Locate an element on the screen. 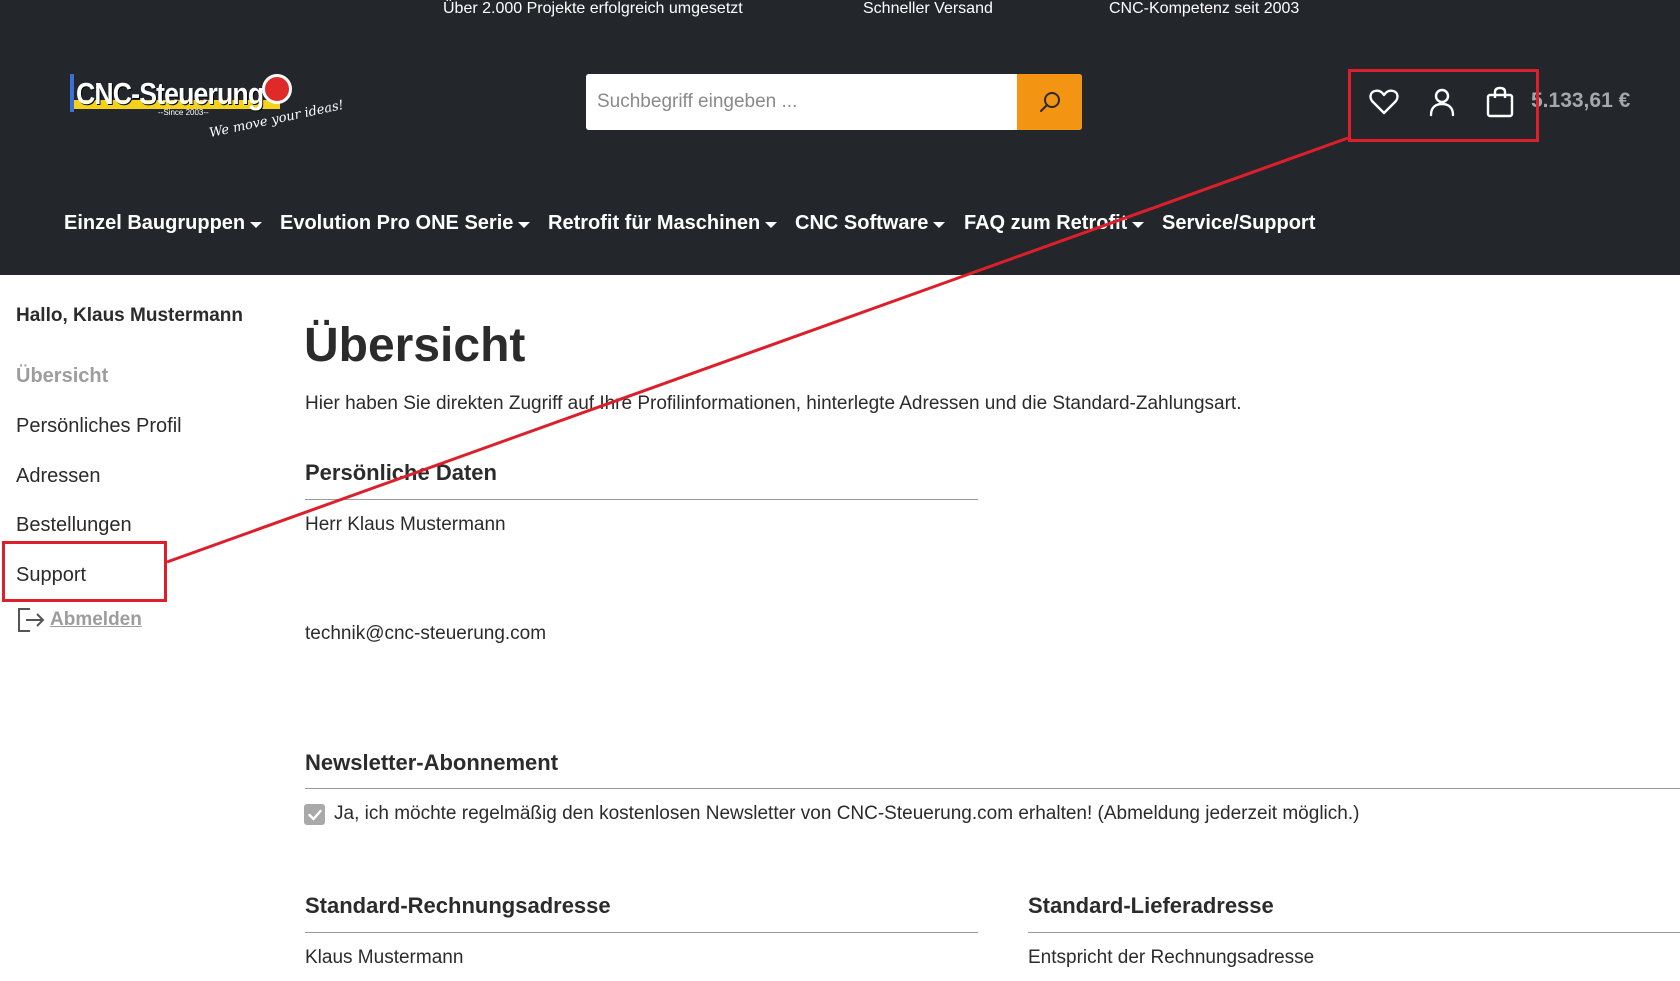 This screenshot has height=981, width=1680. nav-item-faq-retrofit: FAQ zum Retrofit is located at coordinates (1054, 223).